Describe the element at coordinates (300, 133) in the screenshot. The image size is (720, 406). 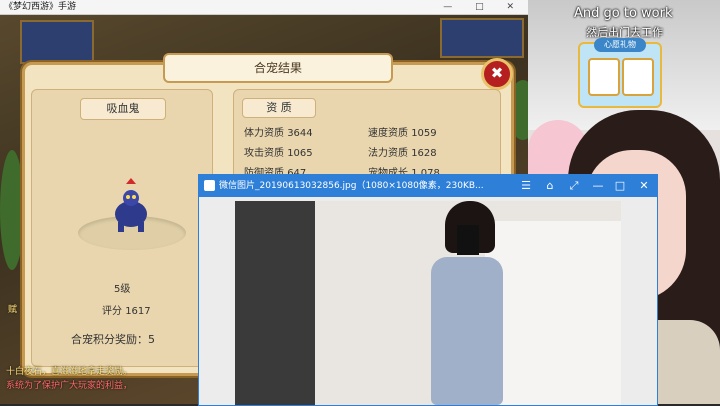
I see `stat-value: 3644` at that location.